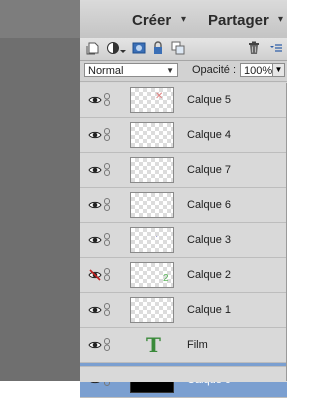 The width and height of the screenshot is (320, 398). What do you see at coordinates (280, 19) in the screenshot?
I see `share-caret-icon: ▾` at bounding box center [280, 19].